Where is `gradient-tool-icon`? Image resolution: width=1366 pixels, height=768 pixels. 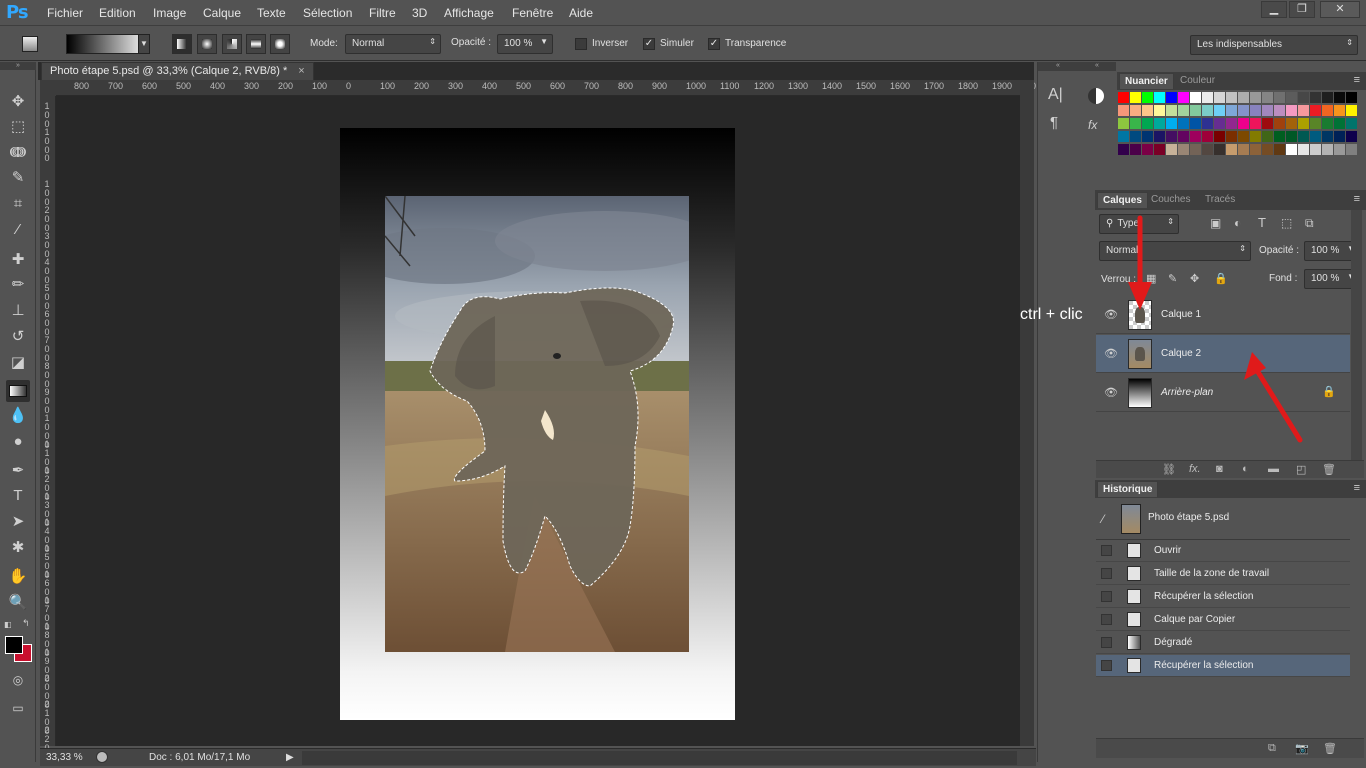
gradient-tool-icon is located at coordinates (18, 391).